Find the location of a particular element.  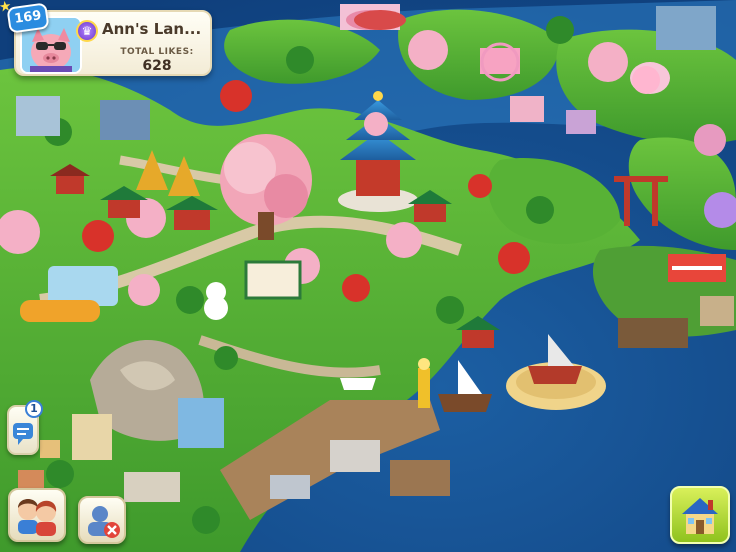

friends-icon is located at coordinates (37, 517).